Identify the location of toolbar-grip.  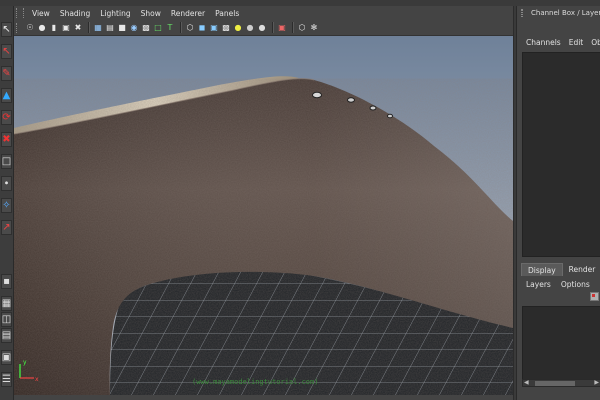
(19, 27).